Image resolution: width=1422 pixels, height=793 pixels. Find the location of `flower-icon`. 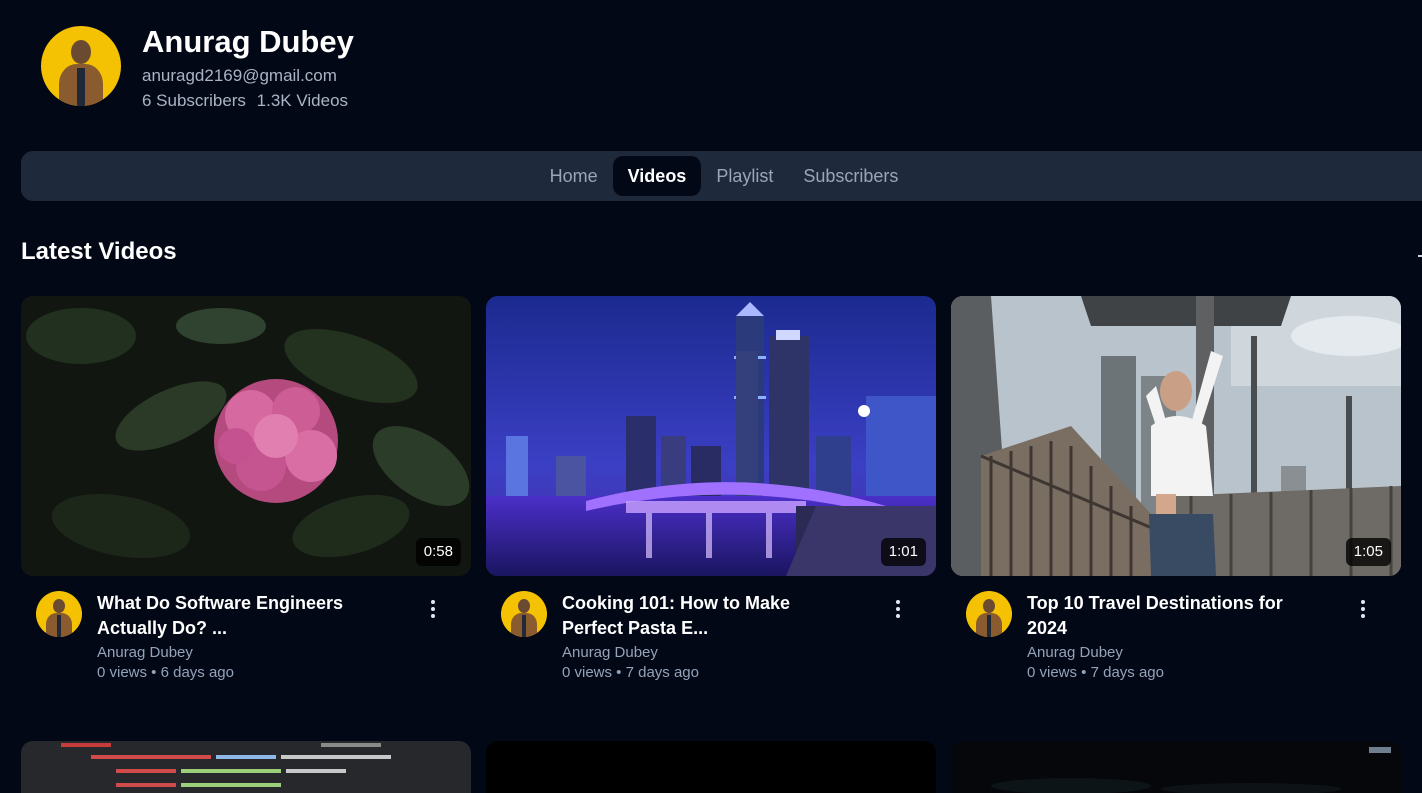

flower-icon is located at coordinates (246, 436).